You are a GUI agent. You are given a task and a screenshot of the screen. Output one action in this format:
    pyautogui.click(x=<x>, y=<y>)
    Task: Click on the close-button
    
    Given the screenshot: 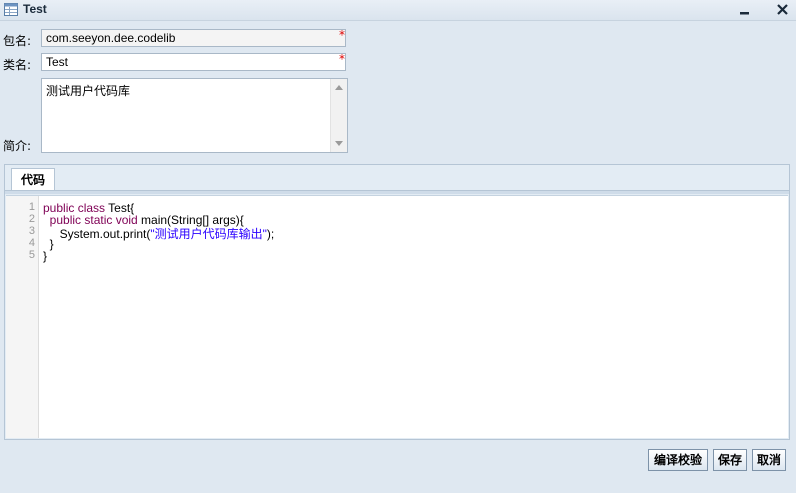 What is the action you would take?
    pyautogui.click(x=783, y=10)
    